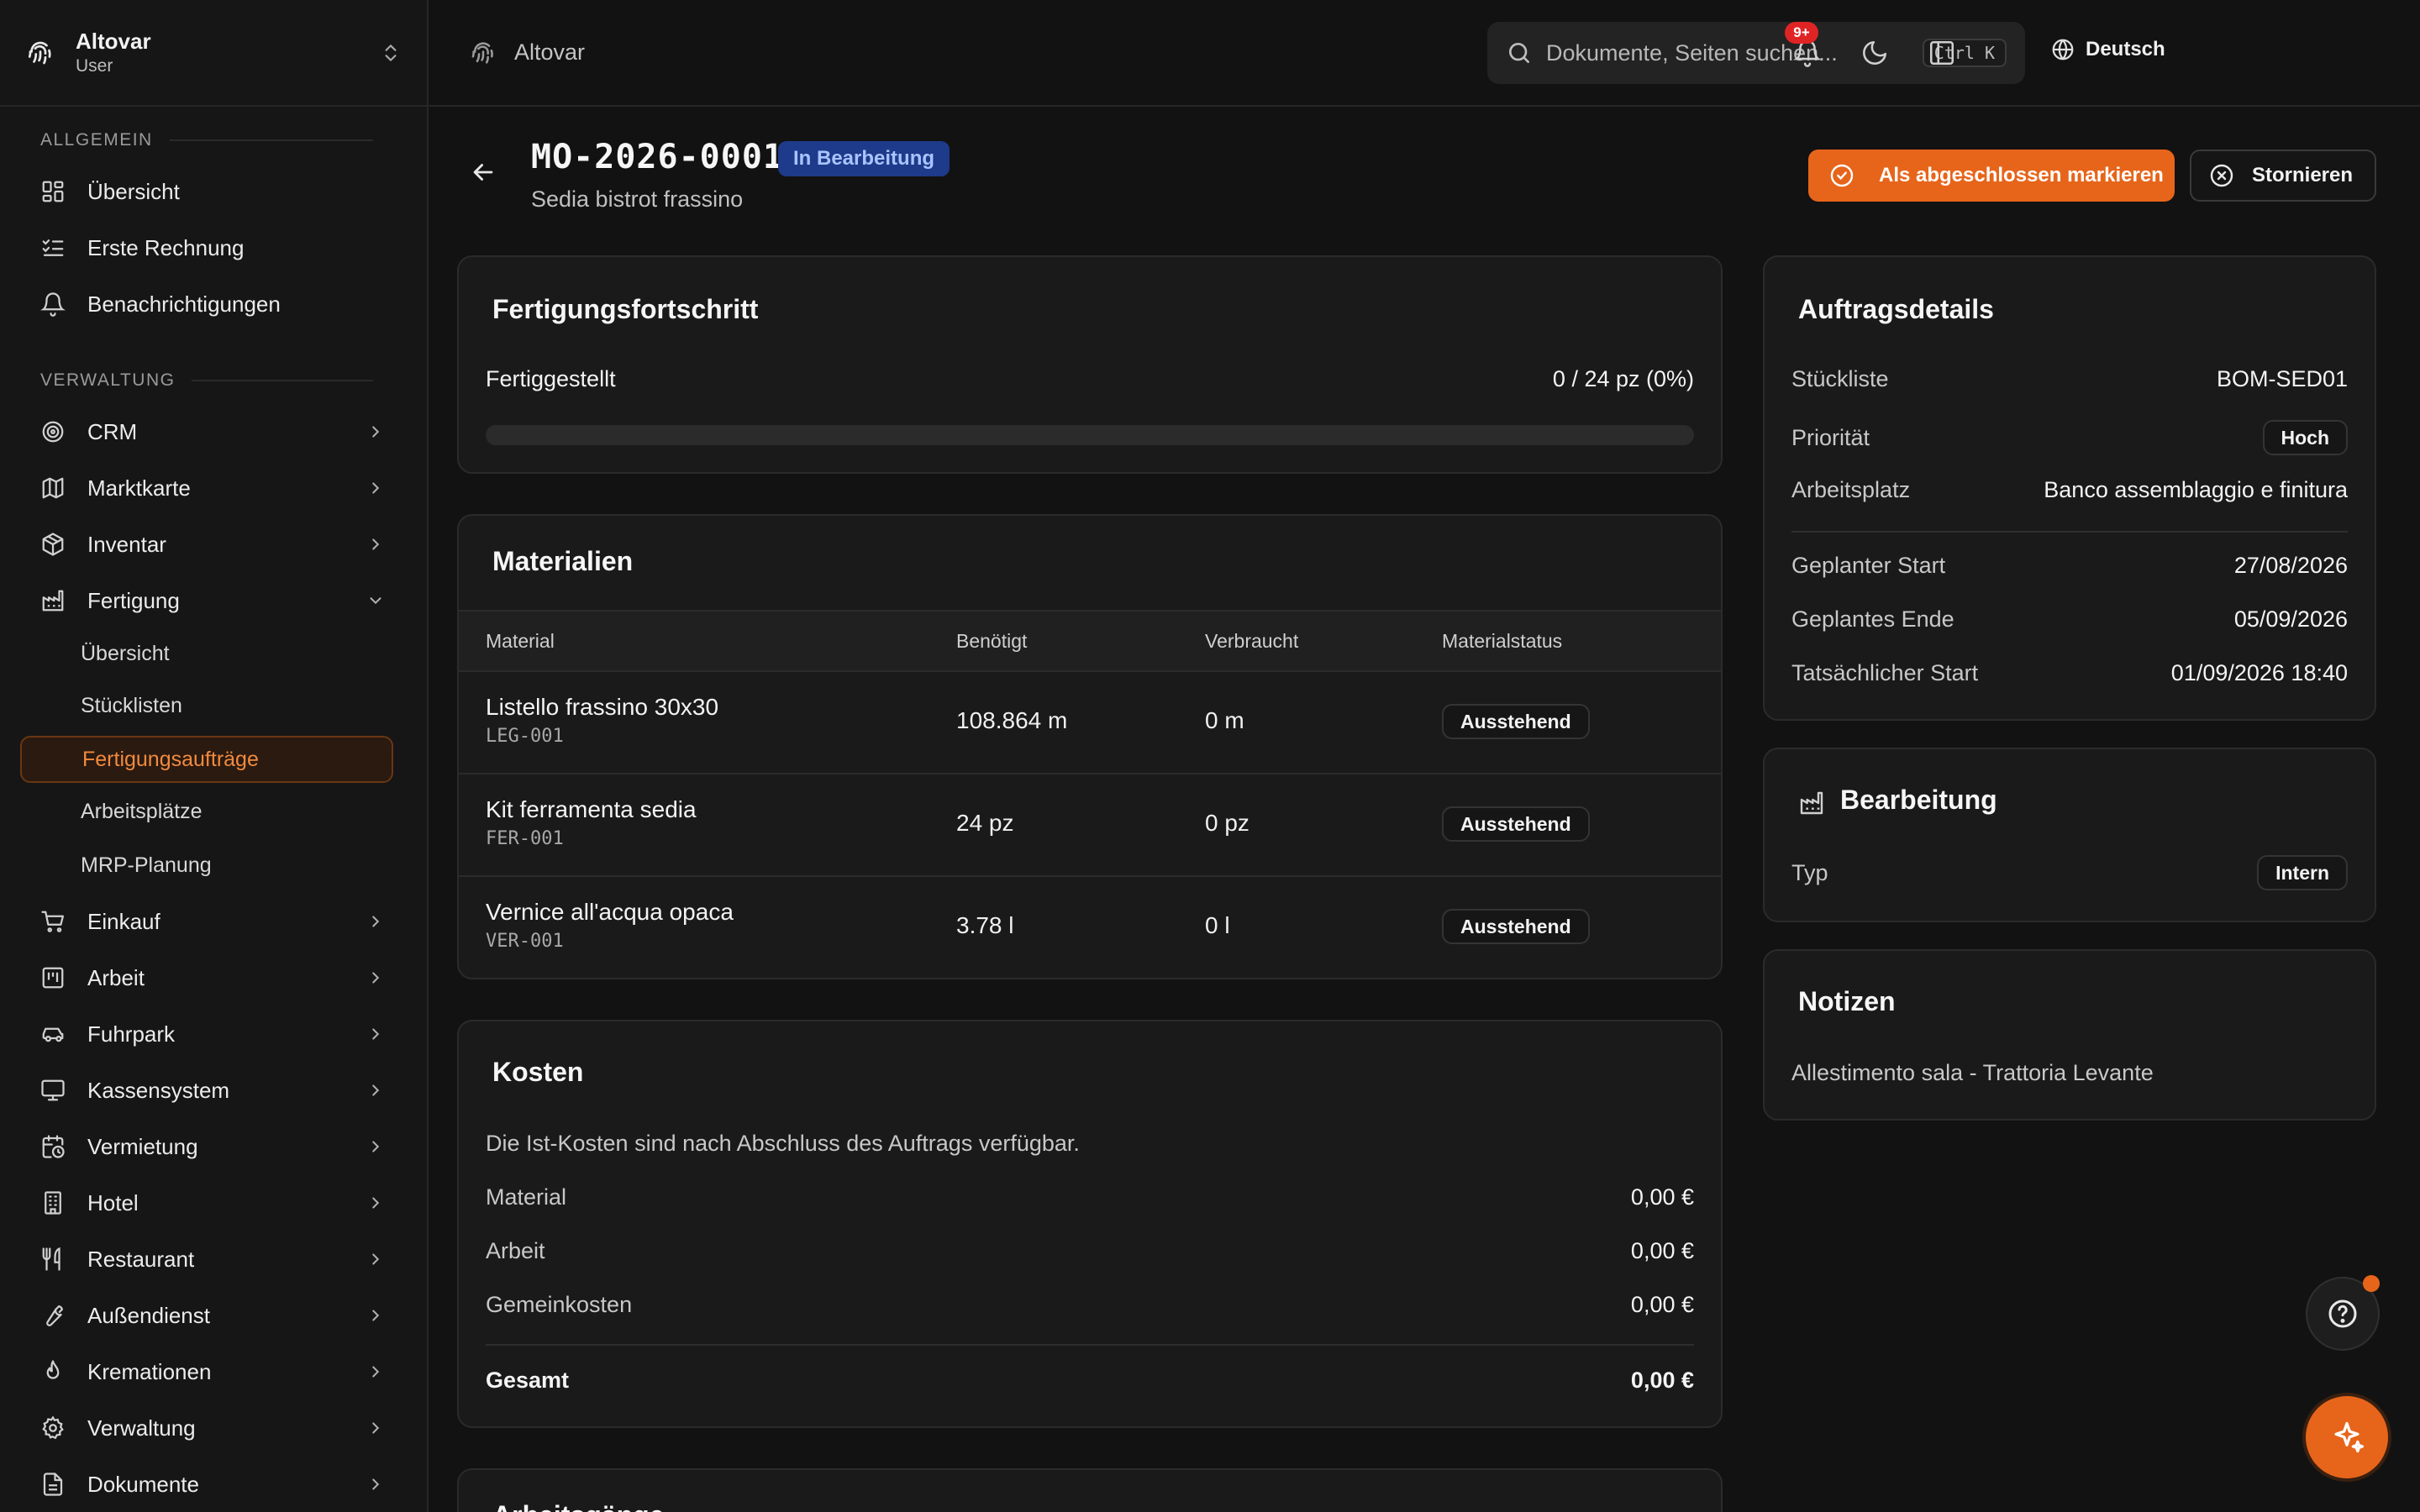  I want to click on details-title: Auftragsdetails, so click(1896, 309).